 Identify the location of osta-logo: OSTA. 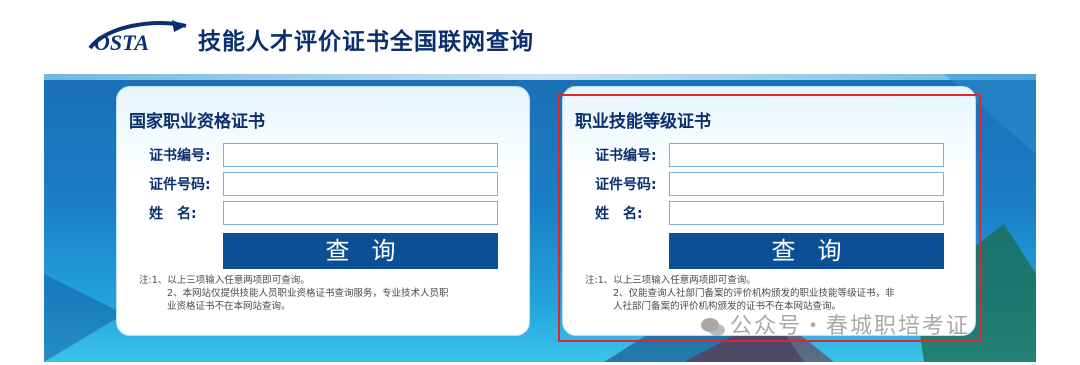
(137, 37).